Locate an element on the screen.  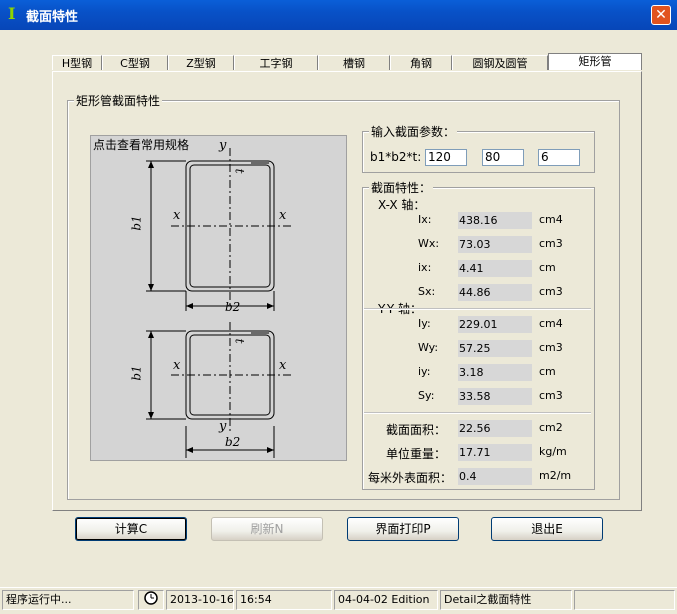
surface-unit: m2/m is located at coordinates (555, 475).